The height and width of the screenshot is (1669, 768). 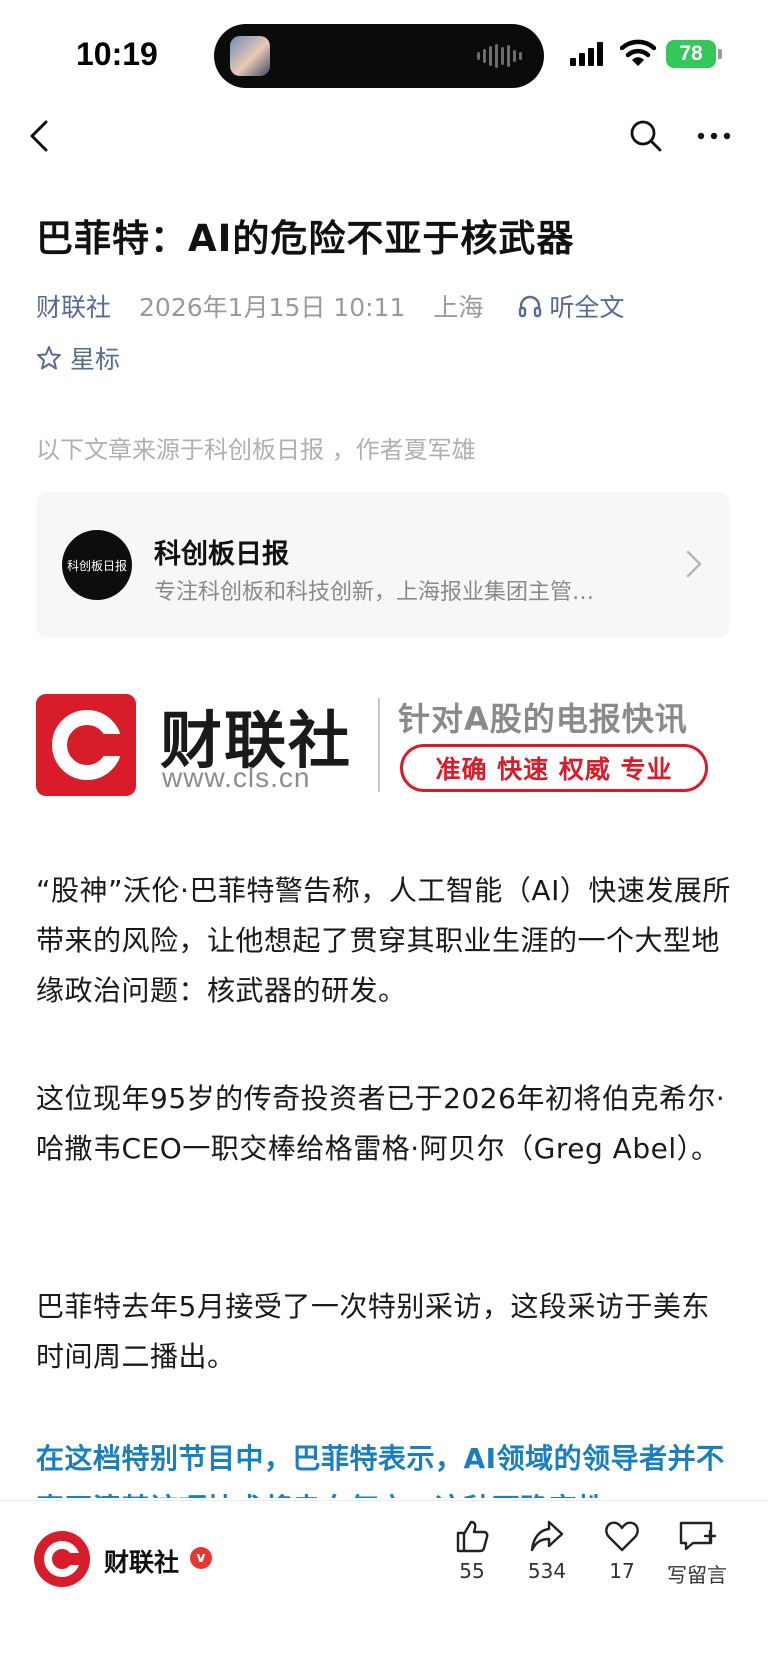 I want to click on dynamic-island, so click(x=379, y=56).